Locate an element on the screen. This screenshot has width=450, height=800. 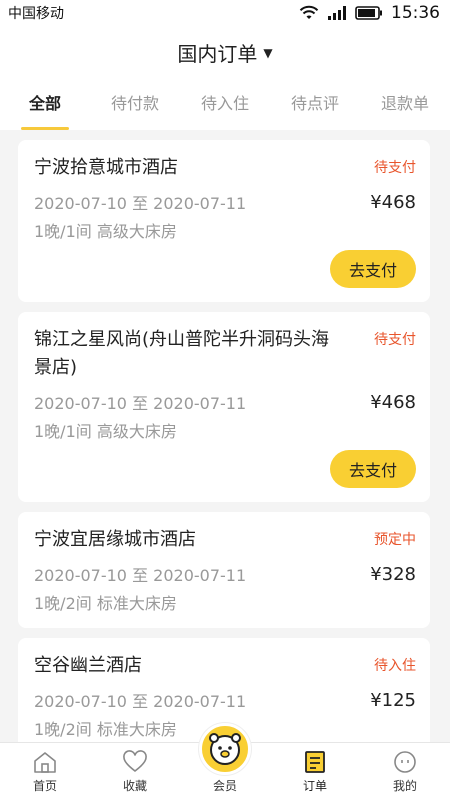
order-price: ¥125 is located at coordinates (393, 700).